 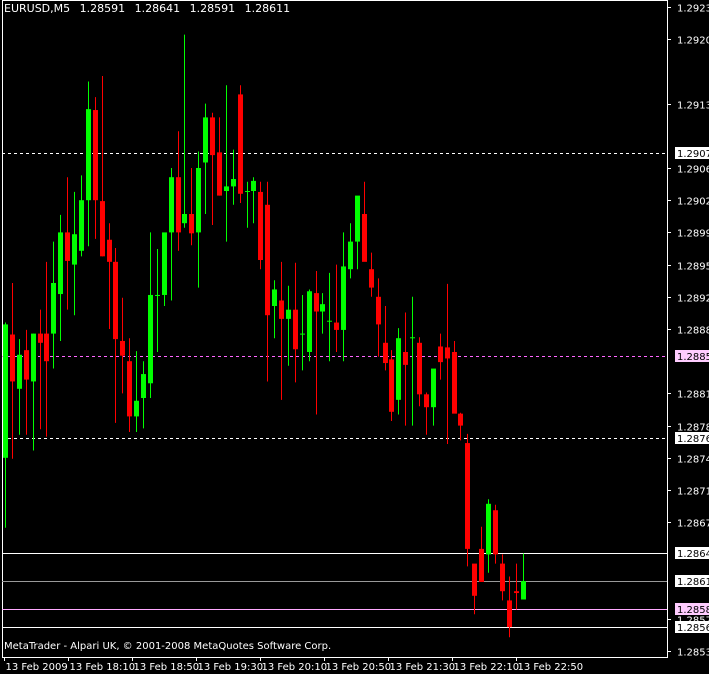 What do you see at coordinates (103, 667) in the screenshot?
I see `x-tick-label: 13 Feb 18:10` at bounding box center [103, 667].